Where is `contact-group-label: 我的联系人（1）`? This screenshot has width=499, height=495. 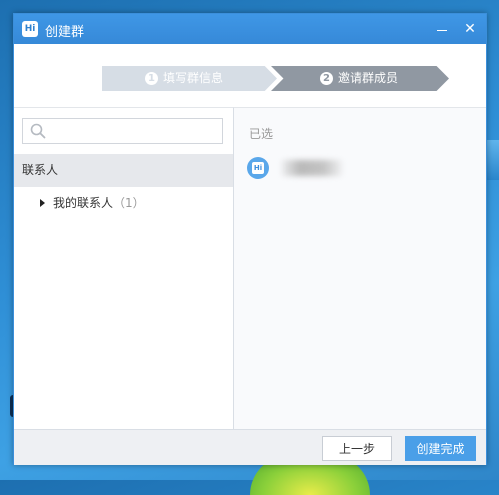 contact-group-label: 我的联系人（1） is located at coordinates (99, 203).